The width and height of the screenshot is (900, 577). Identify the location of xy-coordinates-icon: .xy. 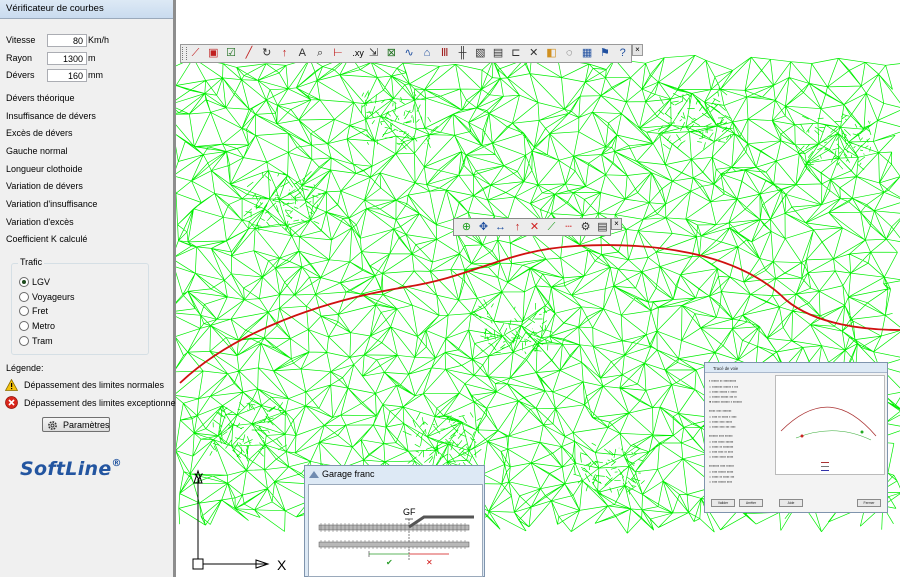
(358, 53).